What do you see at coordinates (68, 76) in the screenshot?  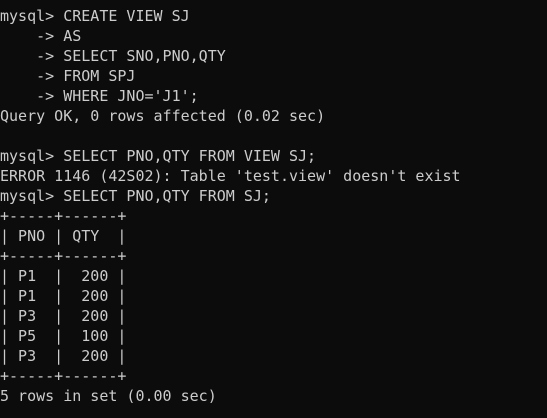 I see `terminal-line: -> FROM SPJ` at bounding box center [68, 76].